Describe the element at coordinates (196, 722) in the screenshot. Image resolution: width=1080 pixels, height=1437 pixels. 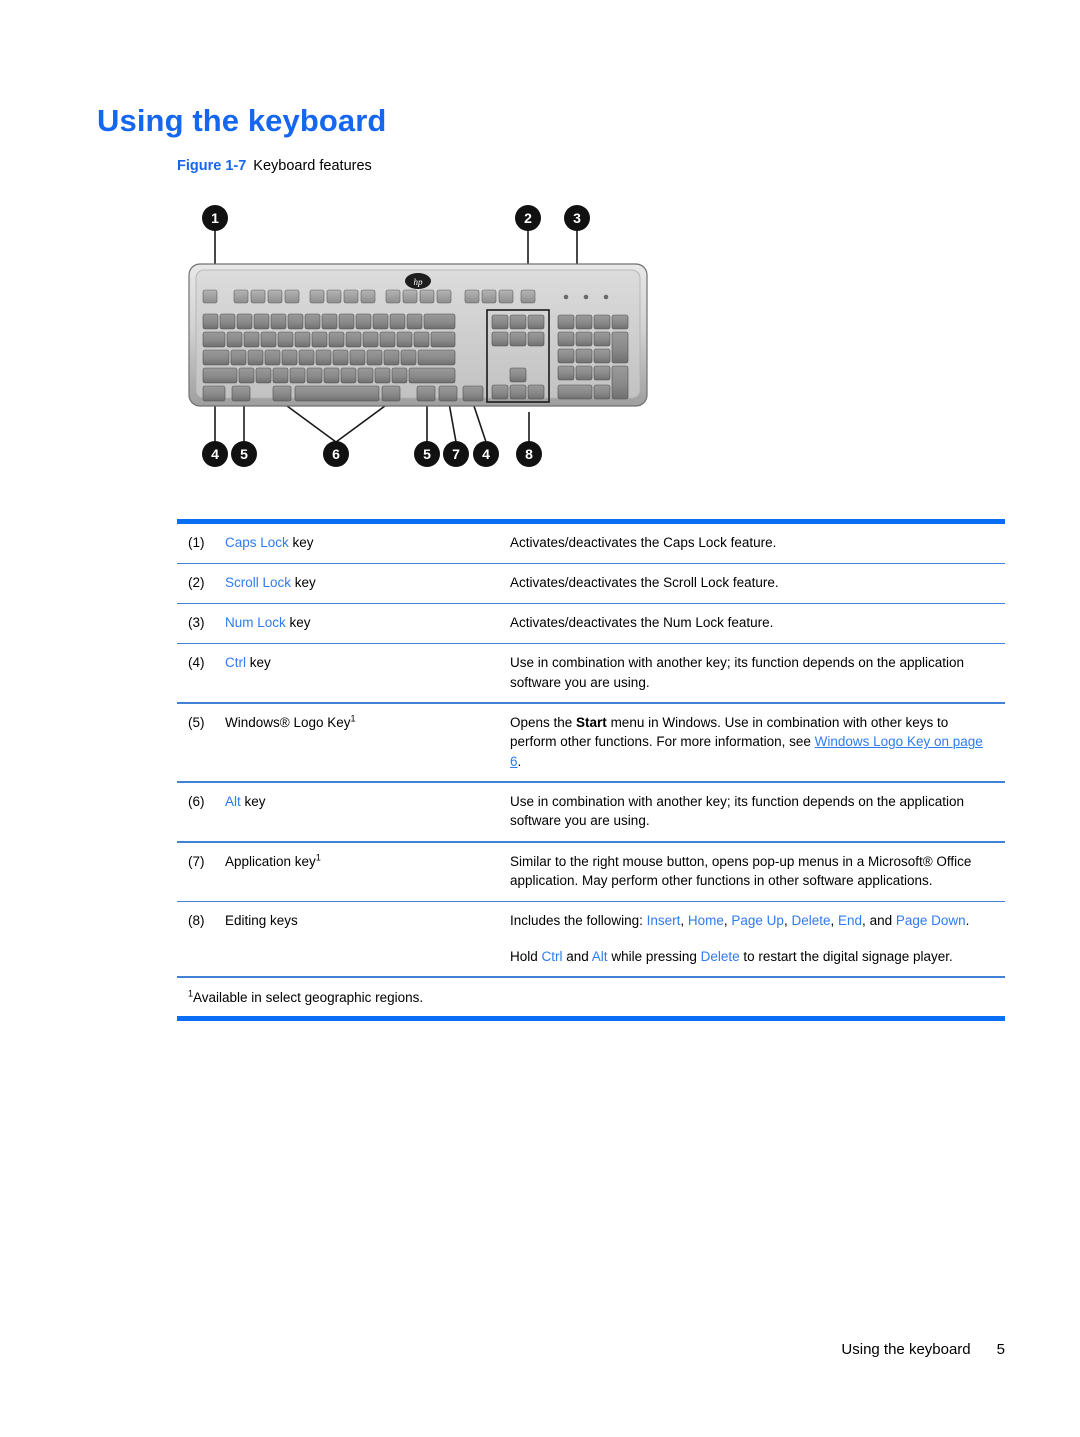
I see `row-number: (5)` at that location.